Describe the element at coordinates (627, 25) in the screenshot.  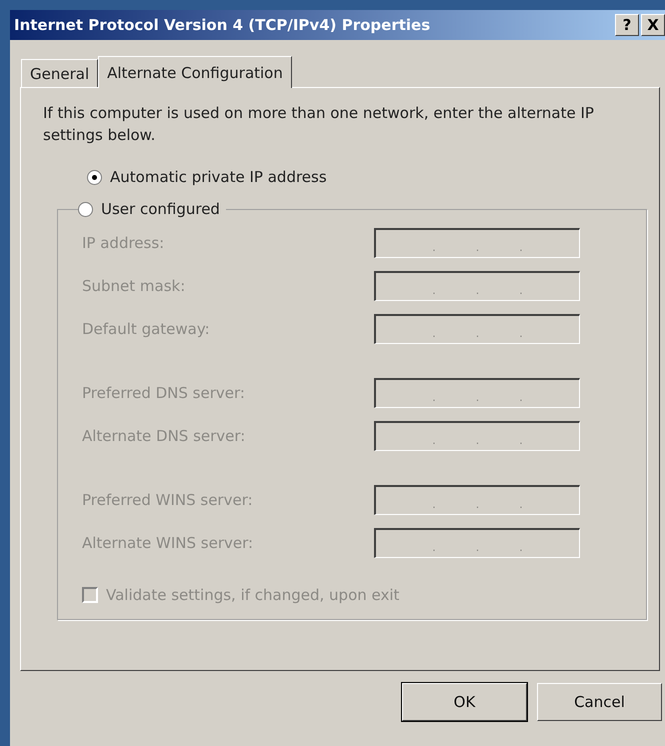
I see `help-button: ?` at that location.